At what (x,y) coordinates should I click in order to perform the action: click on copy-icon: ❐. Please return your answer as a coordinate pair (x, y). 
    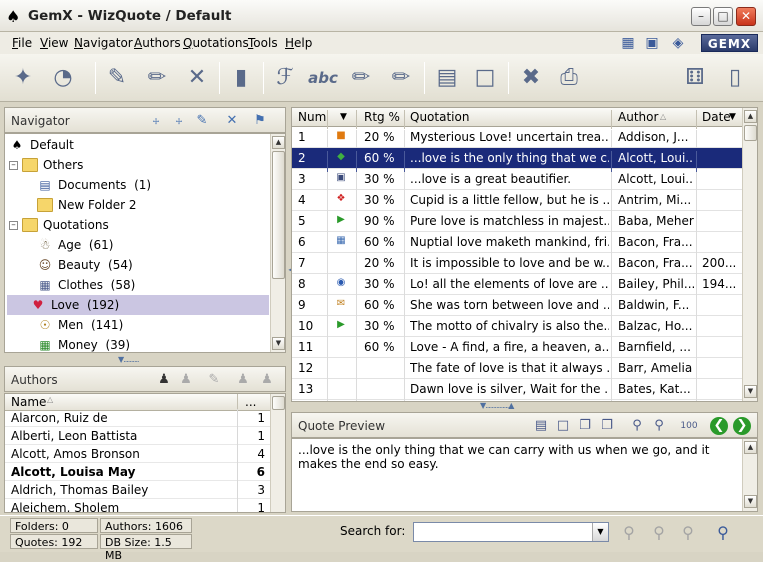
    Looking at the image, I should click on (585, 426).